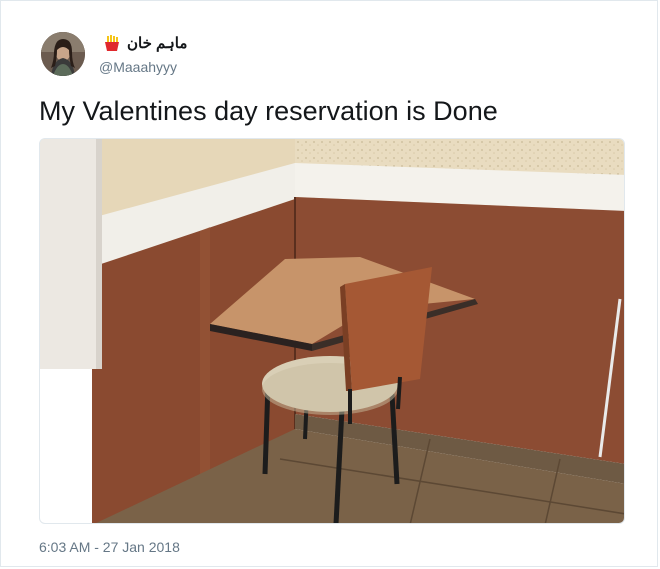  I want to click on avatar, so click(63, 54).